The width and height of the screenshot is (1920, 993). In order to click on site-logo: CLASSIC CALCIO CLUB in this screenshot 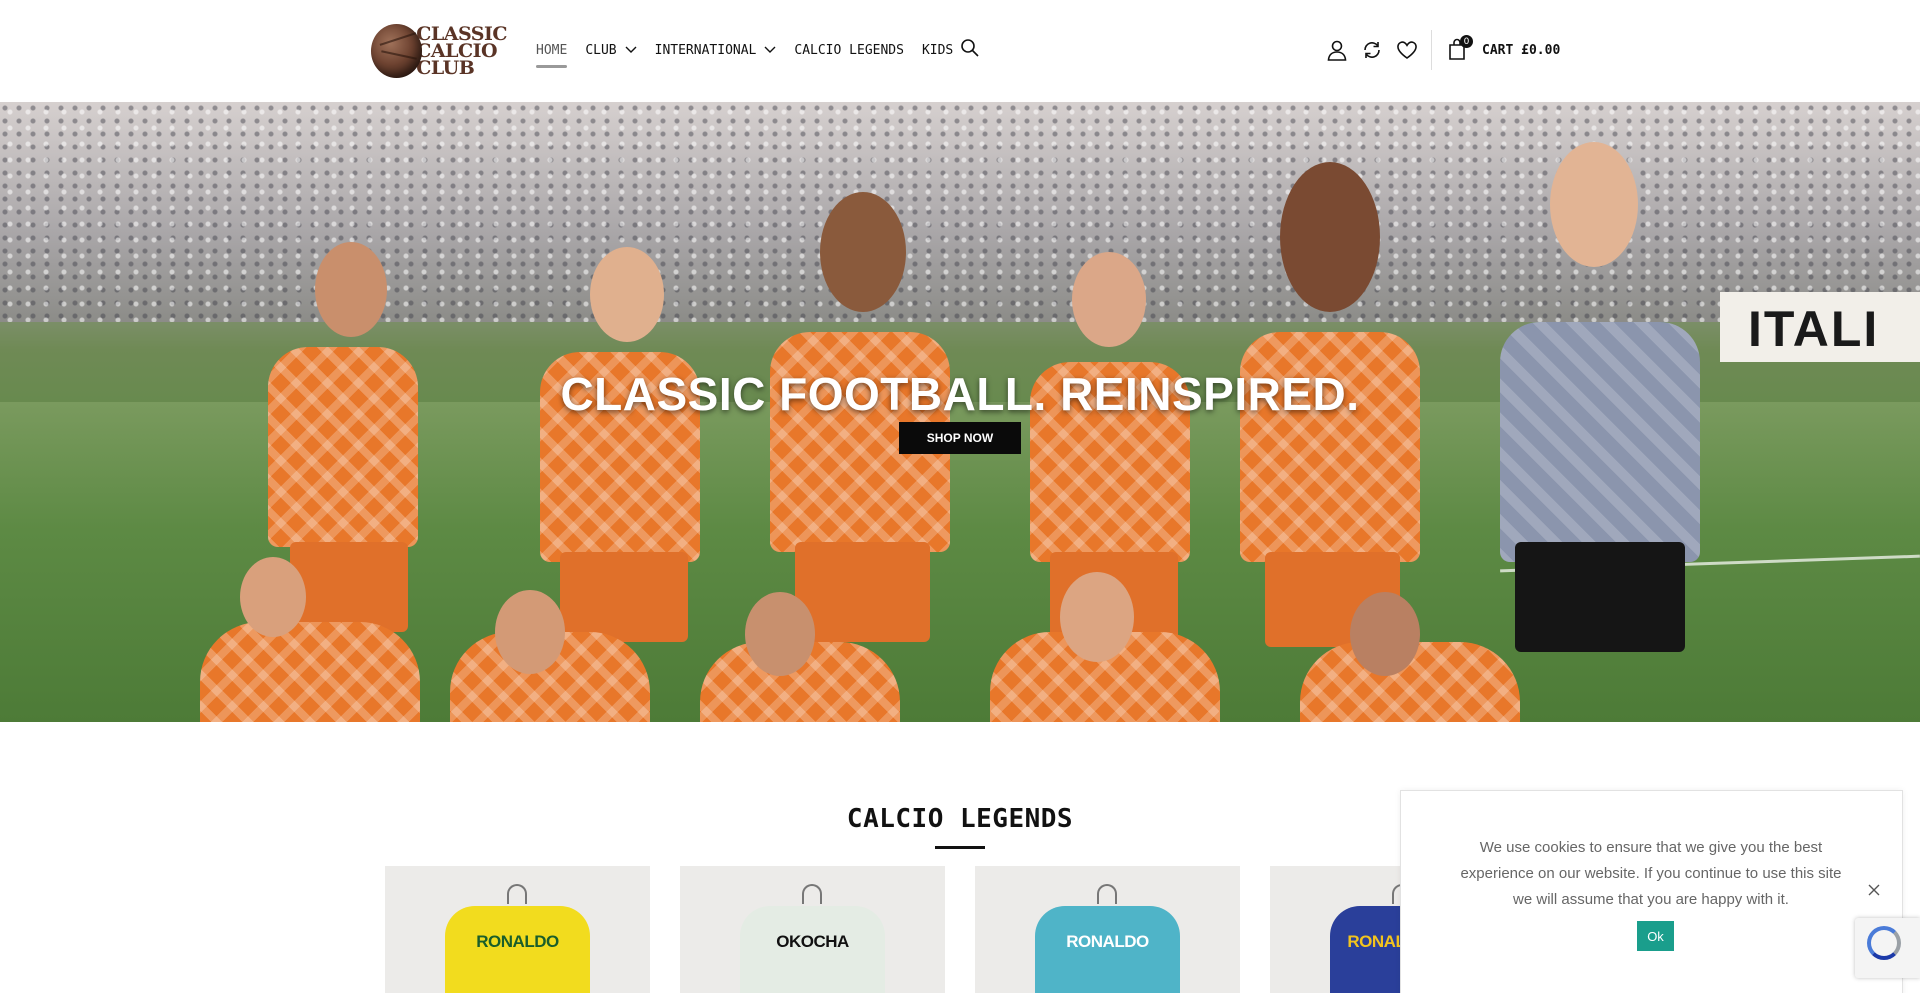, I will do `click(439, 51)`.